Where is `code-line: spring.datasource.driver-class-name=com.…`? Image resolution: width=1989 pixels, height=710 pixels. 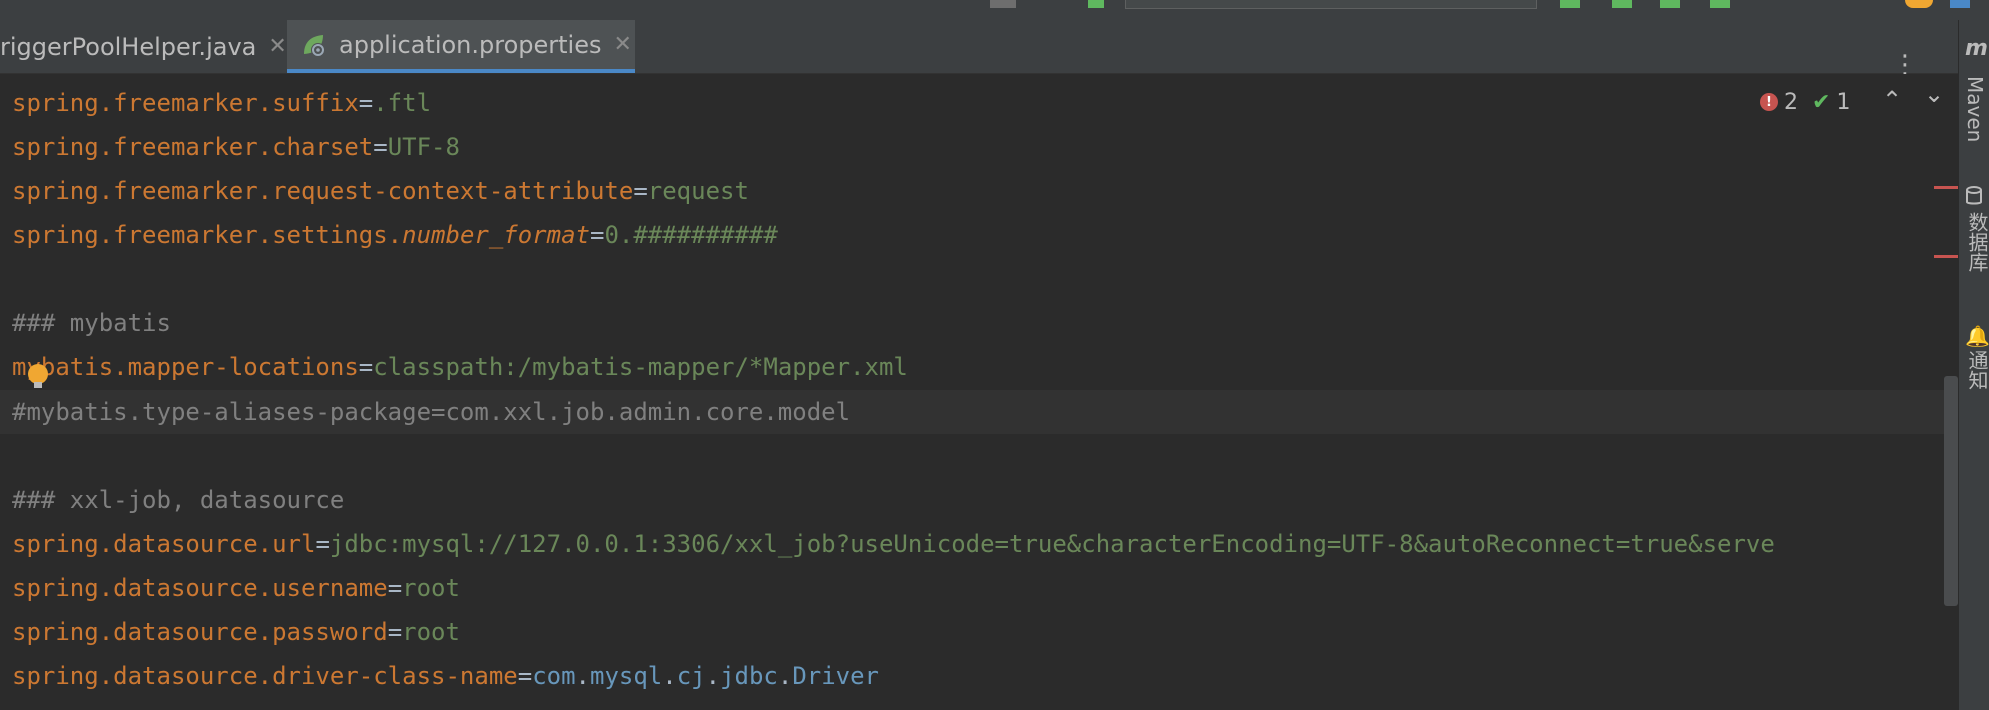
code-line: spring.datasource.driver-class-name=com.… is located at coordinates (445, 676).